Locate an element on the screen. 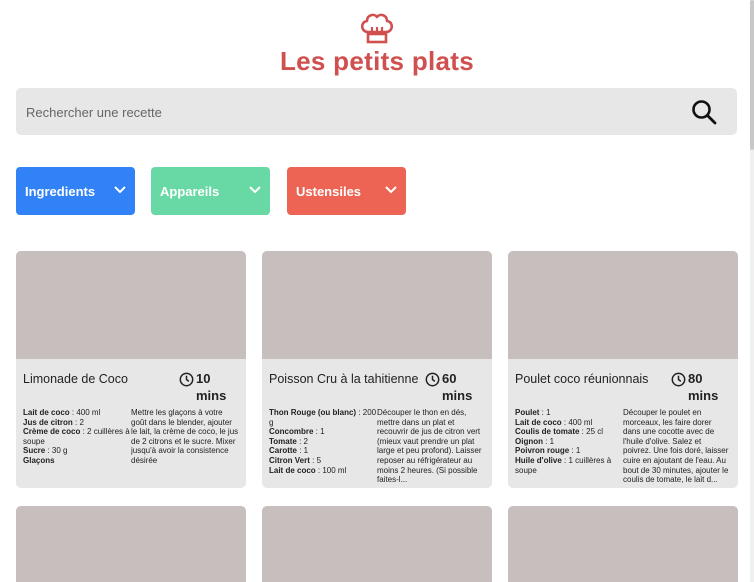  ingredient-item: Glaçons is located at coordinates (39, 460).